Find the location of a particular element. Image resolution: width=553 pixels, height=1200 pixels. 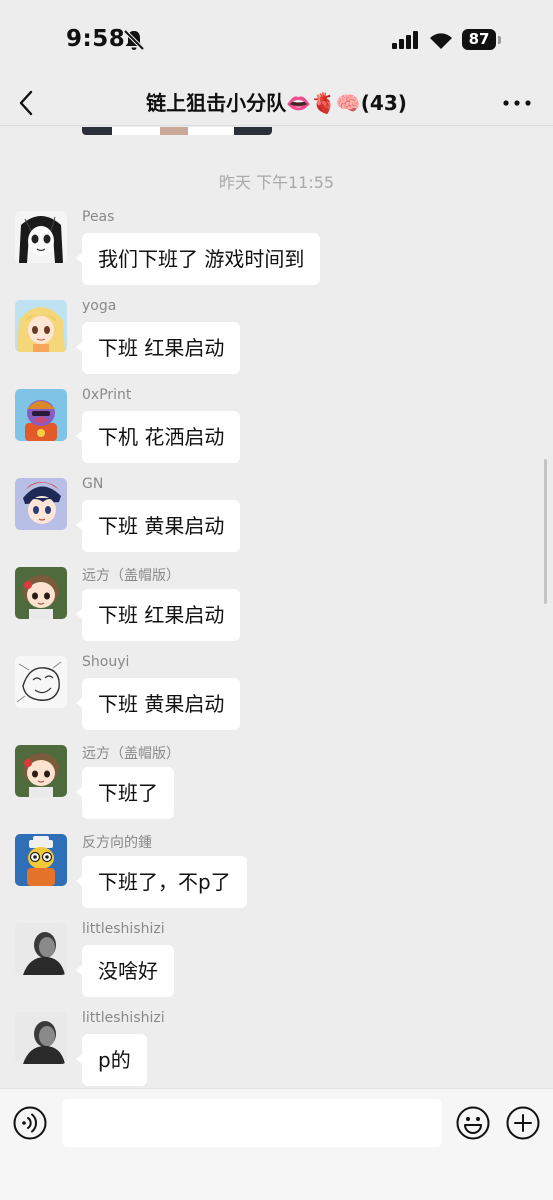

message-row: 远方（盖帽版） 下班 红果启动 is located at coordinates (276, 611).